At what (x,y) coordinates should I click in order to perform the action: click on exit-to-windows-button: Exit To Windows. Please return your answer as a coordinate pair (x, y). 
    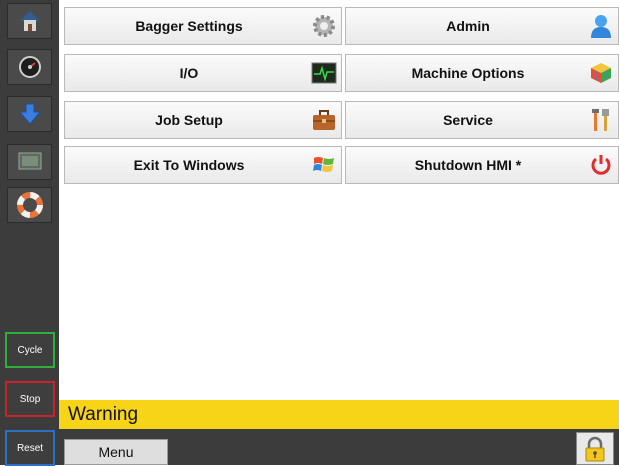
    Looking at the image, I should click on (203, 165).